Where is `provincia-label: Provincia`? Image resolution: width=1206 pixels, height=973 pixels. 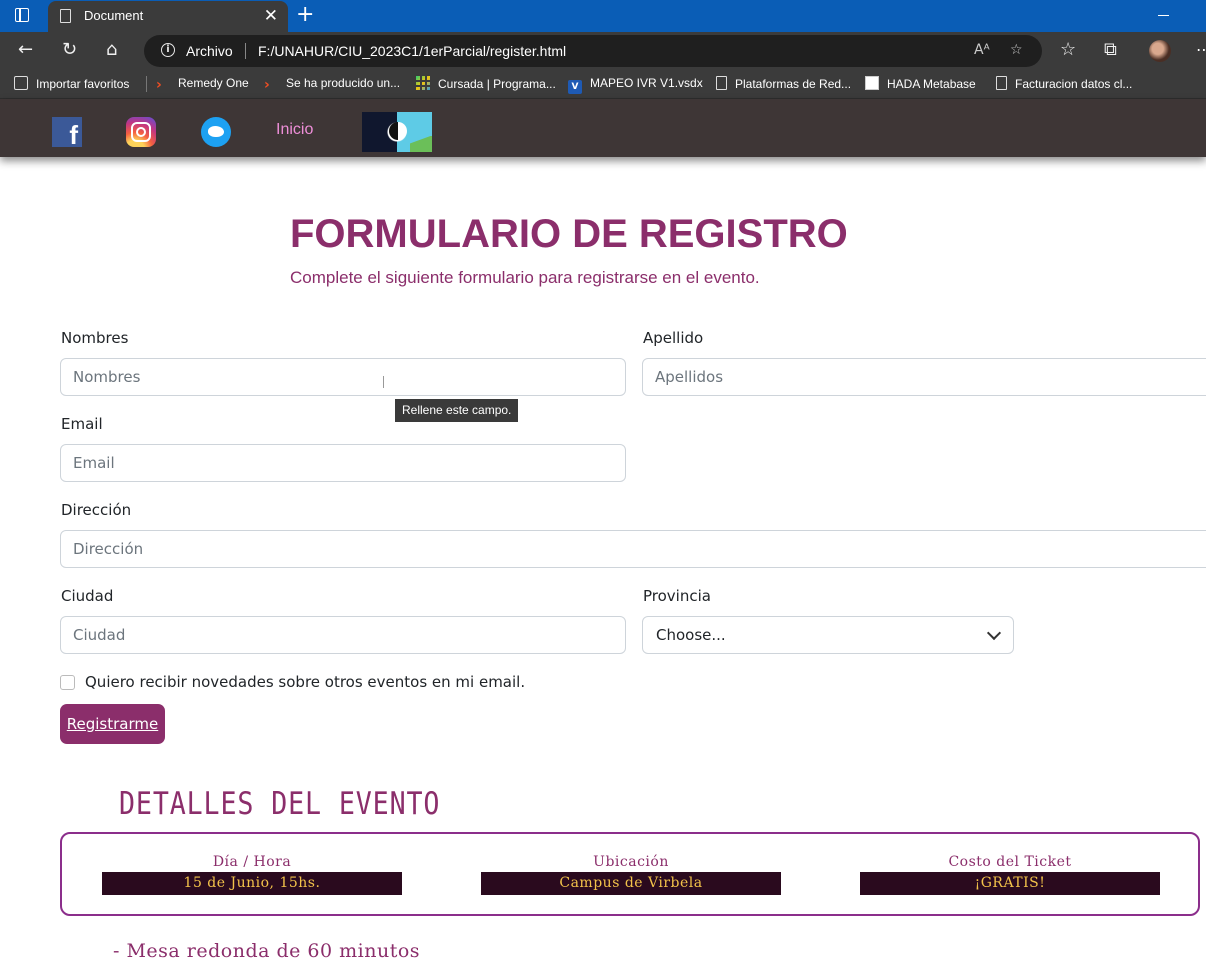 provincia-label: Provincia is located at coordinates (677, 596).